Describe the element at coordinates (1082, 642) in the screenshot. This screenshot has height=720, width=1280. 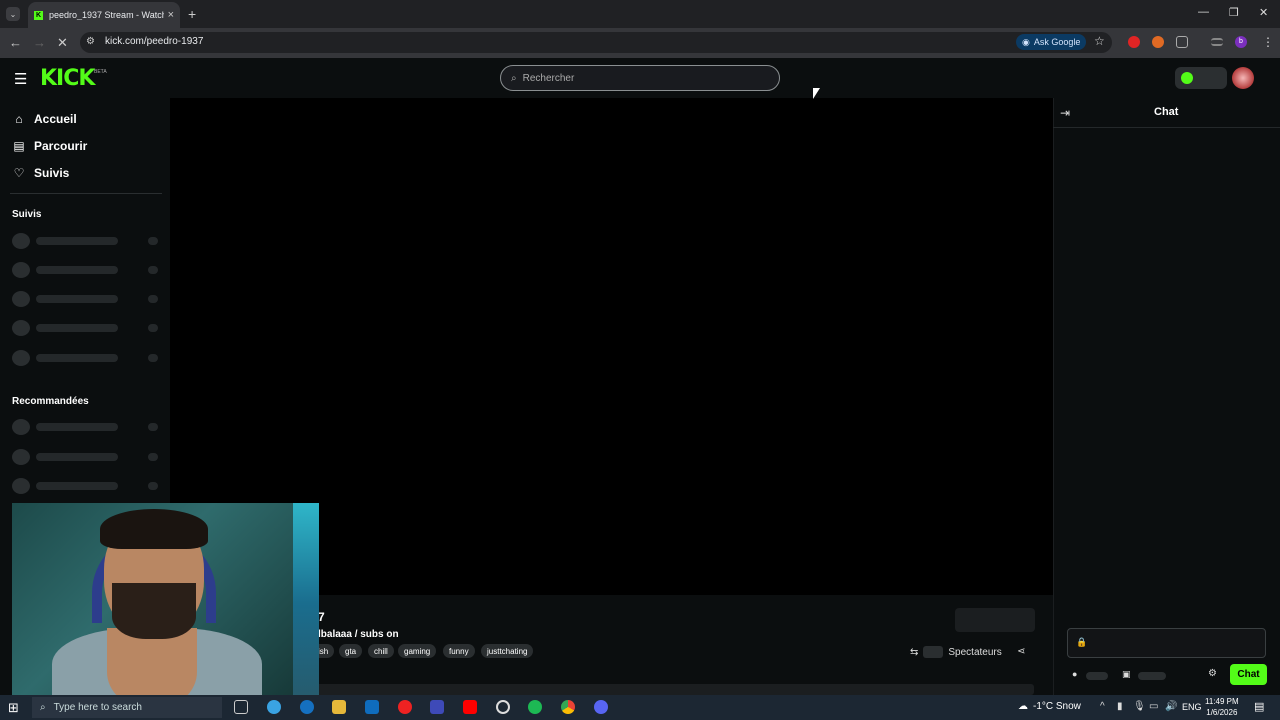
I see `lock-icon: 🔒` at that location.